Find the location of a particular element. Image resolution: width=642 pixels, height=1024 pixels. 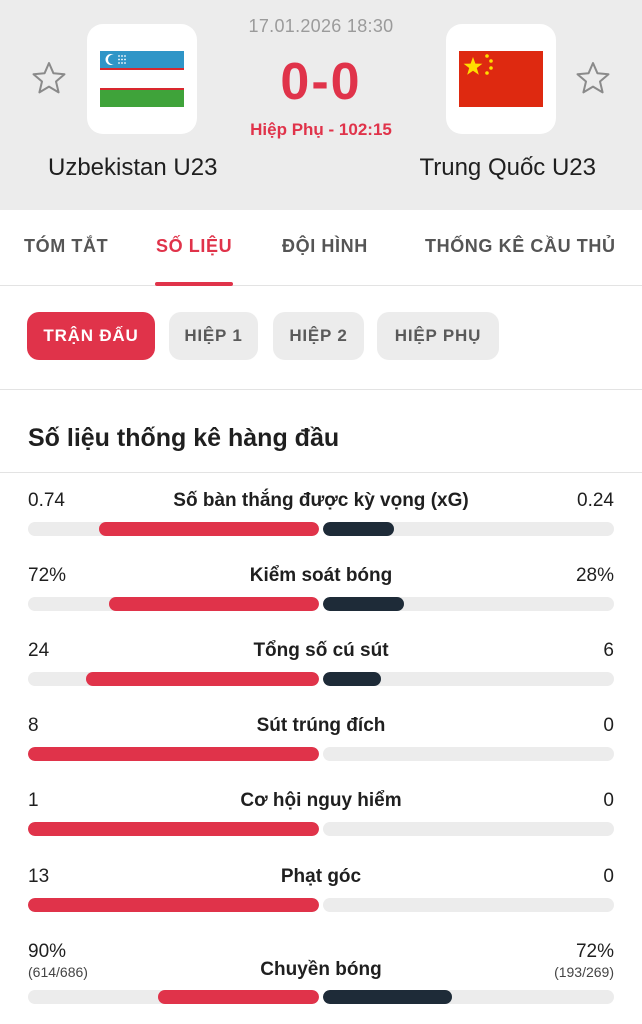

stat-away-number: 72% is located at coordinates (594, 951).